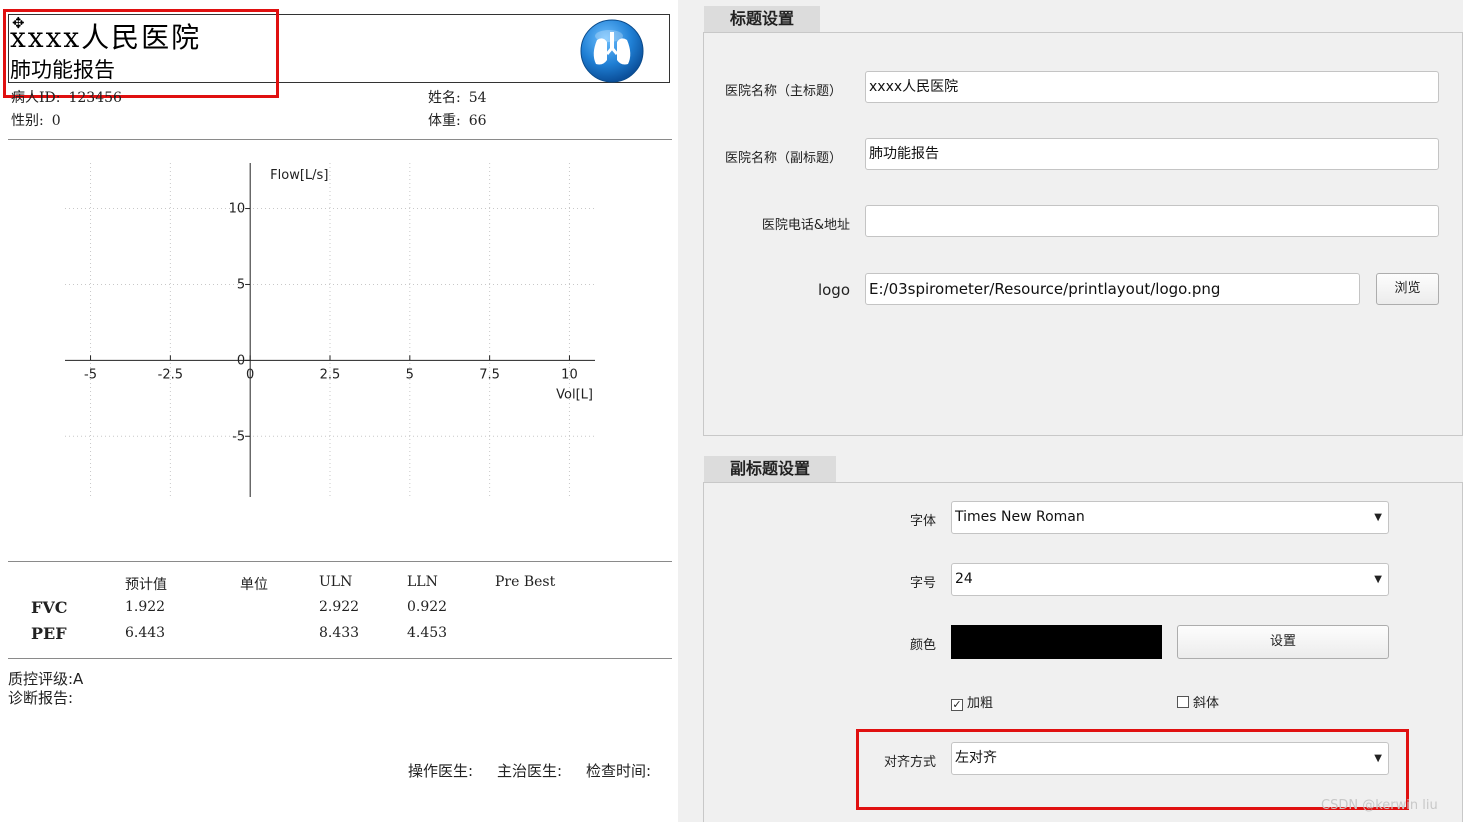 The image size is (1463, 822). What do you see at coordinates (56, 121) in the screenshot?
I see `patient-gender-value: 0` at bounding box center [56, 121].